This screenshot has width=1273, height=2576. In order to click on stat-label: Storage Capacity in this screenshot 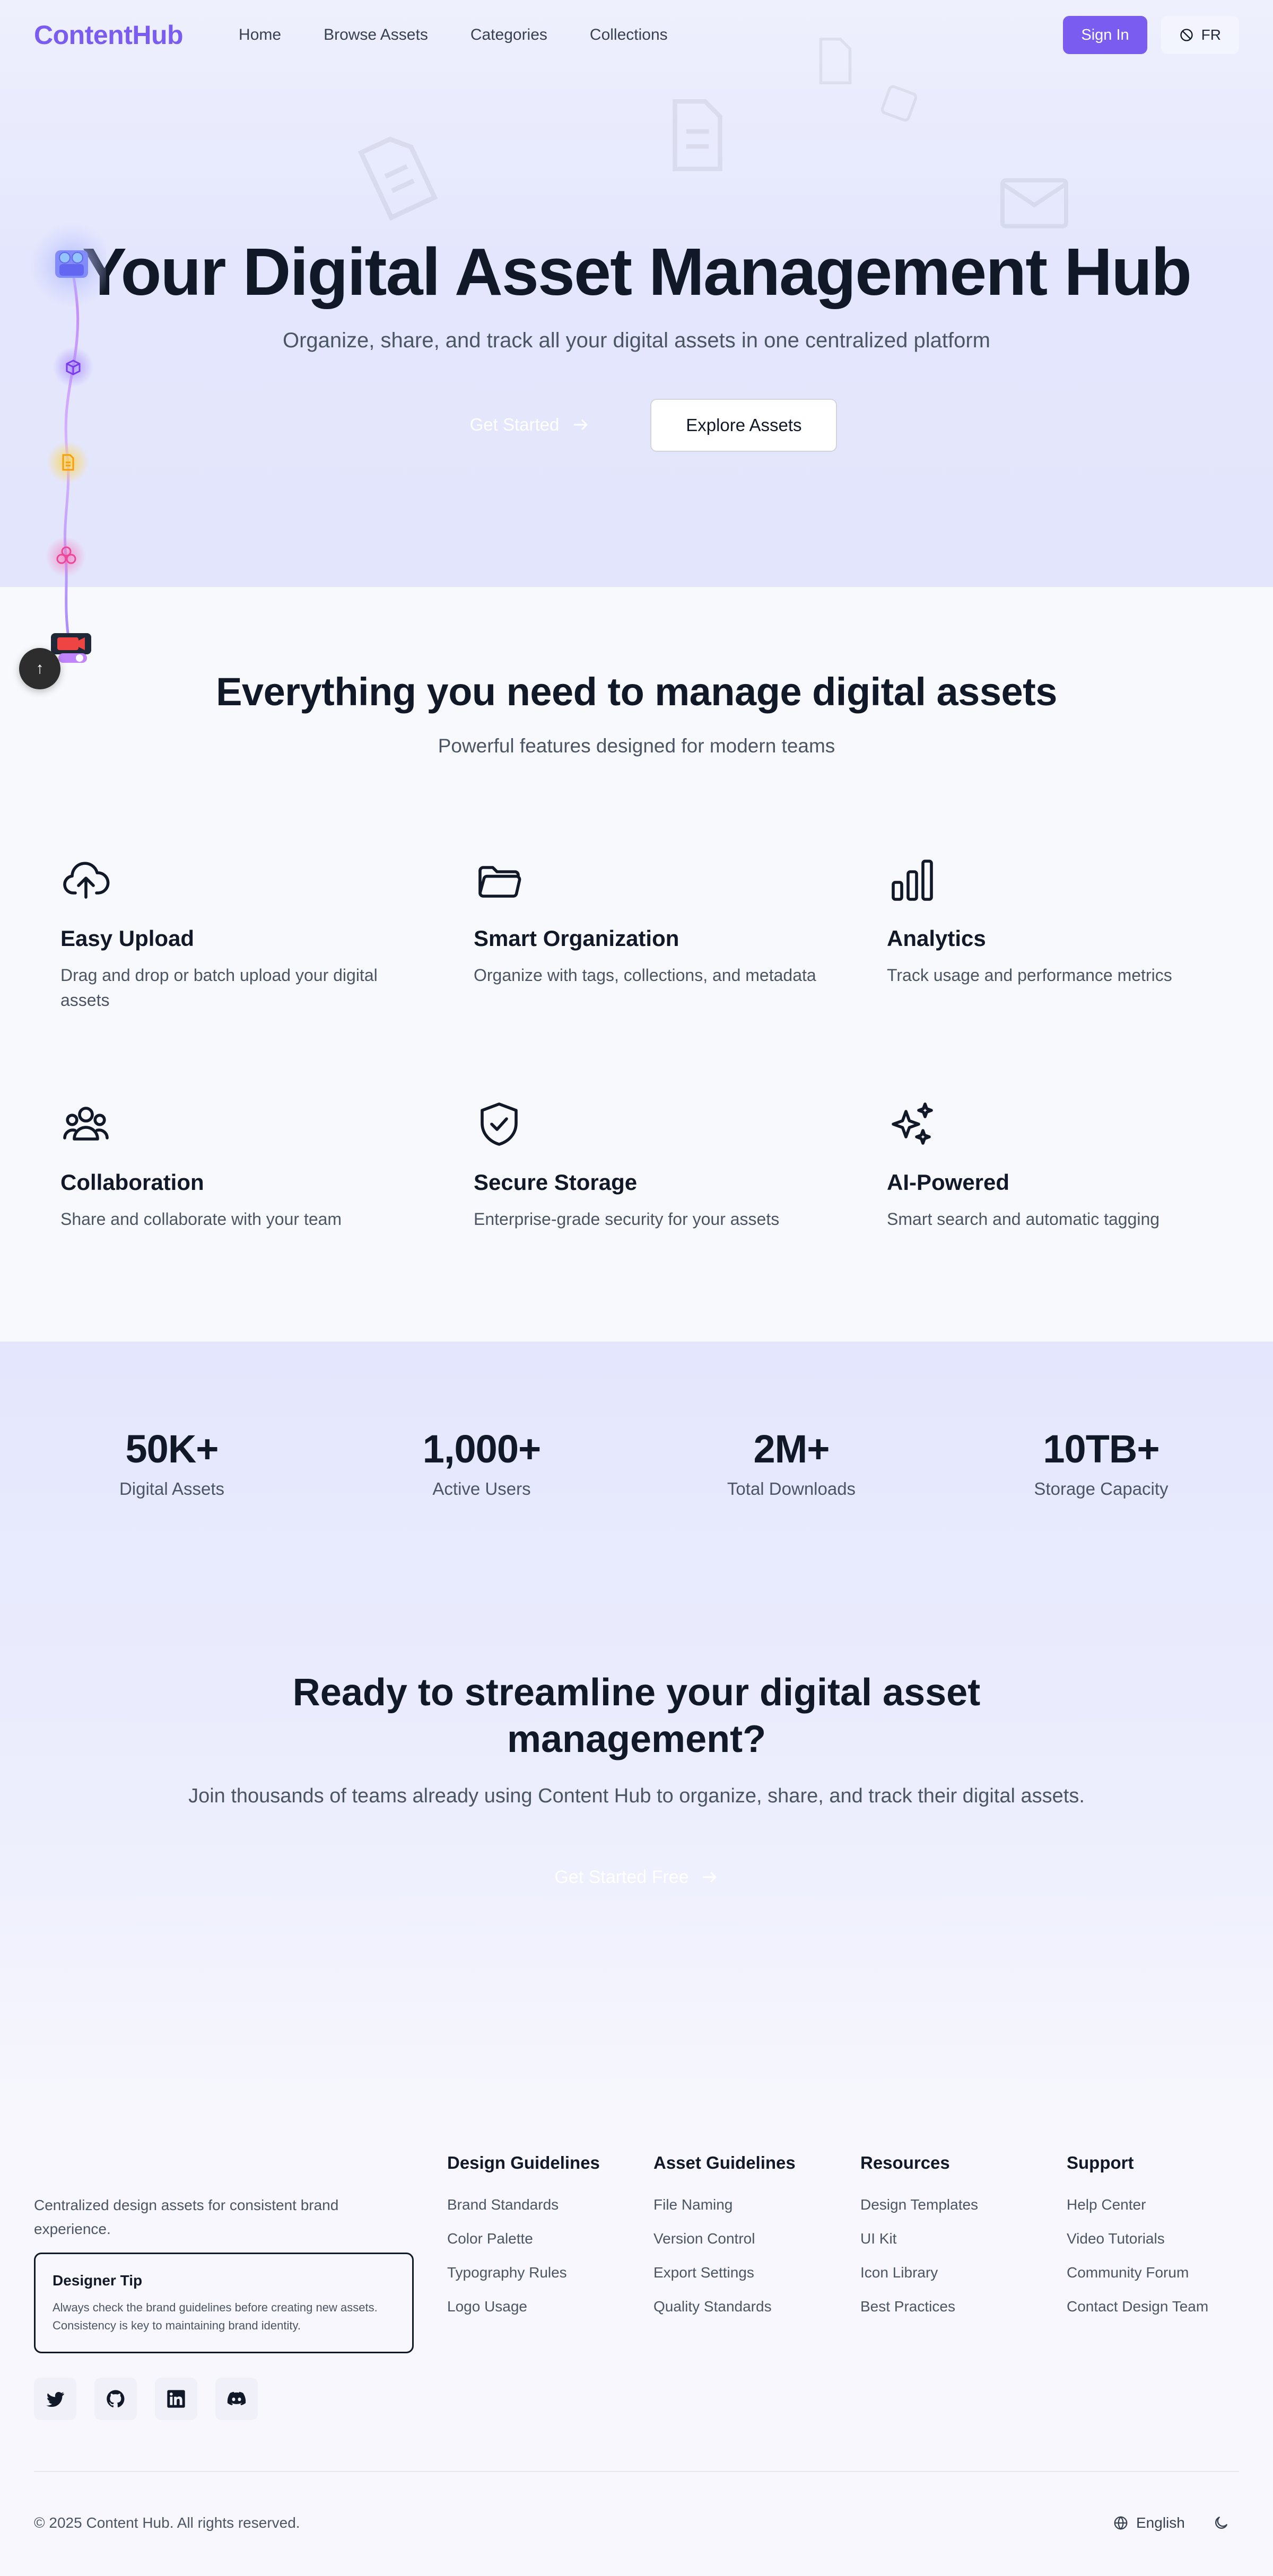, I will do `click(1101, 1489)`.